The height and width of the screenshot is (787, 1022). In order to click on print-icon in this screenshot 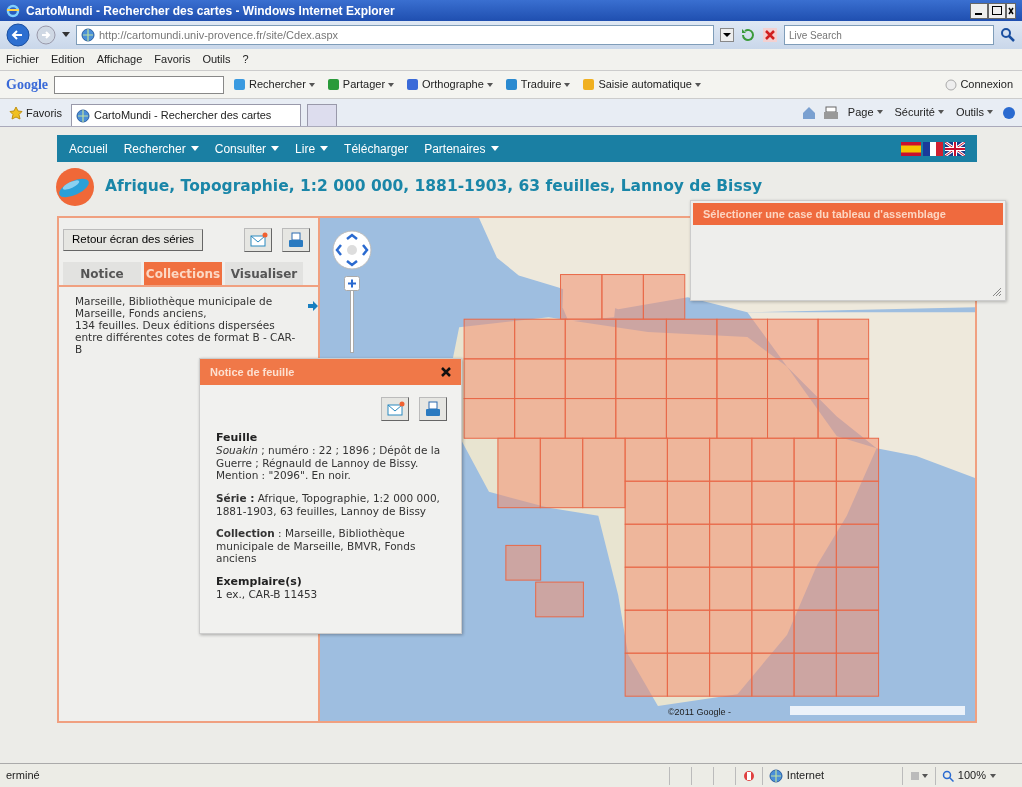, I will do `click(830, 113)`.